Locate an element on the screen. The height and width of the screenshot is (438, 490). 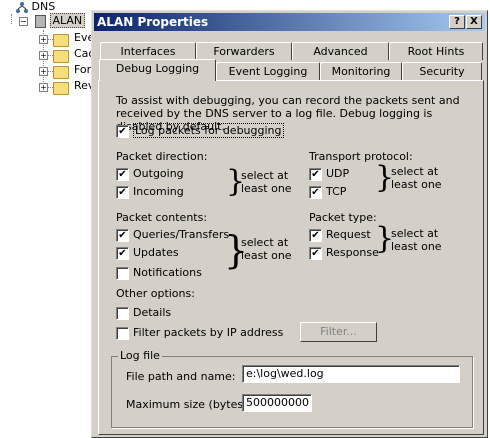
close-button: X is located at coordinates (474, 22).